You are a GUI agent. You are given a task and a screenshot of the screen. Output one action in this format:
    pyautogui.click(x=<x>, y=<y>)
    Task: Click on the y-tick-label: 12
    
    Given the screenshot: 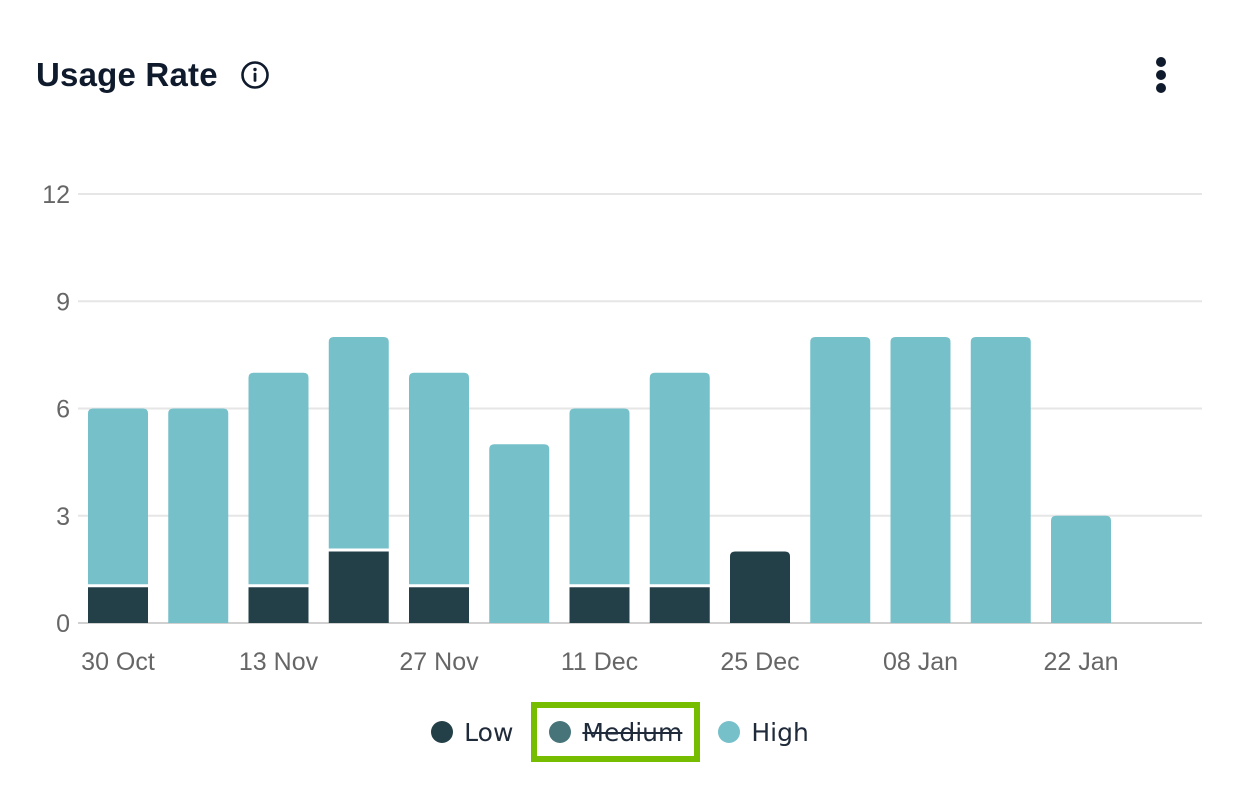 What is the action you would take?
    pyautogui.click(x=56, y=195)
    